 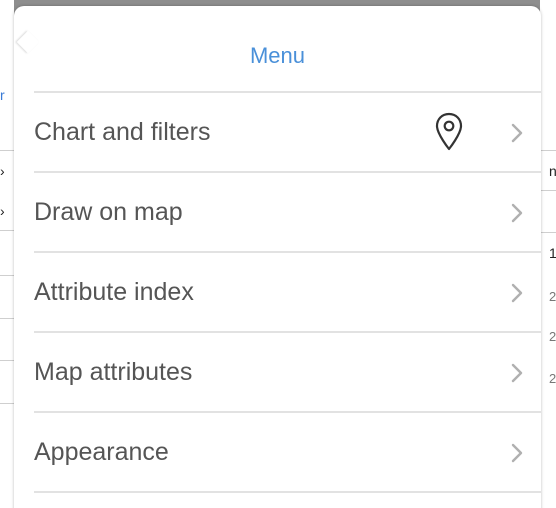 What do you see at coordinates (108, 212) in the screenshot?
I see `menu-item-label: Draw on map` at bounding box center [108, 212].